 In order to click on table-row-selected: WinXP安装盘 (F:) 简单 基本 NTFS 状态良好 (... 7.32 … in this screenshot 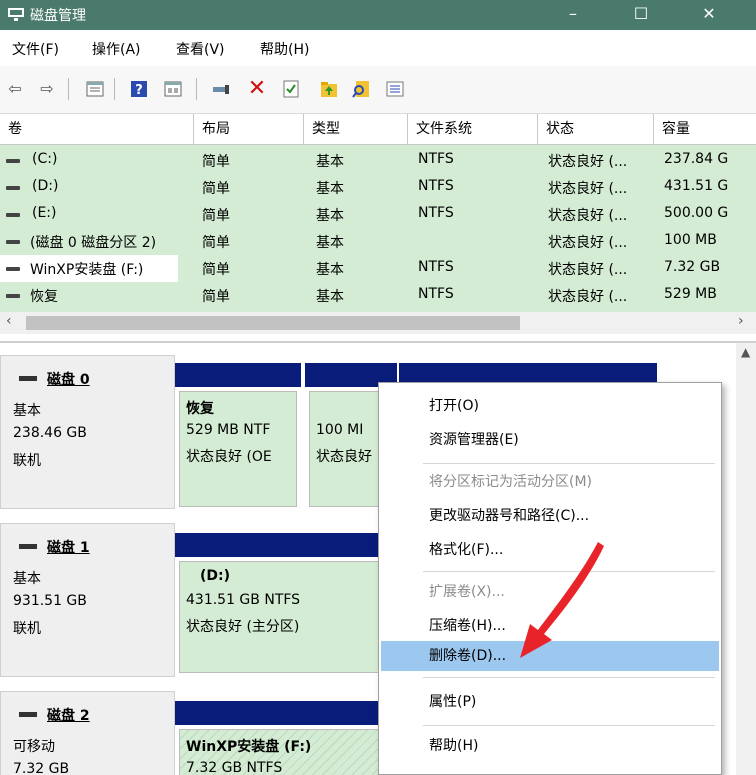, I will do `click(378, 268)`.